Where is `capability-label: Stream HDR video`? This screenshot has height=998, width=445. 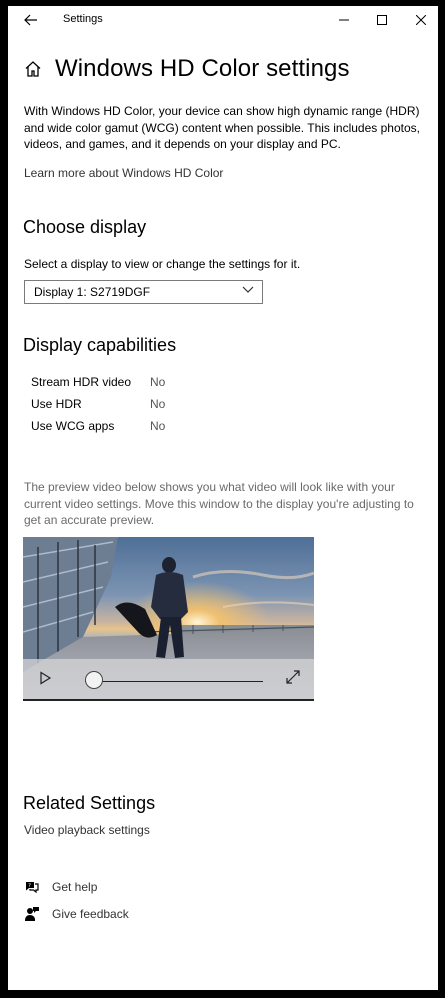
capability-label: Stream HDR video is located at coordinates (81, 382).